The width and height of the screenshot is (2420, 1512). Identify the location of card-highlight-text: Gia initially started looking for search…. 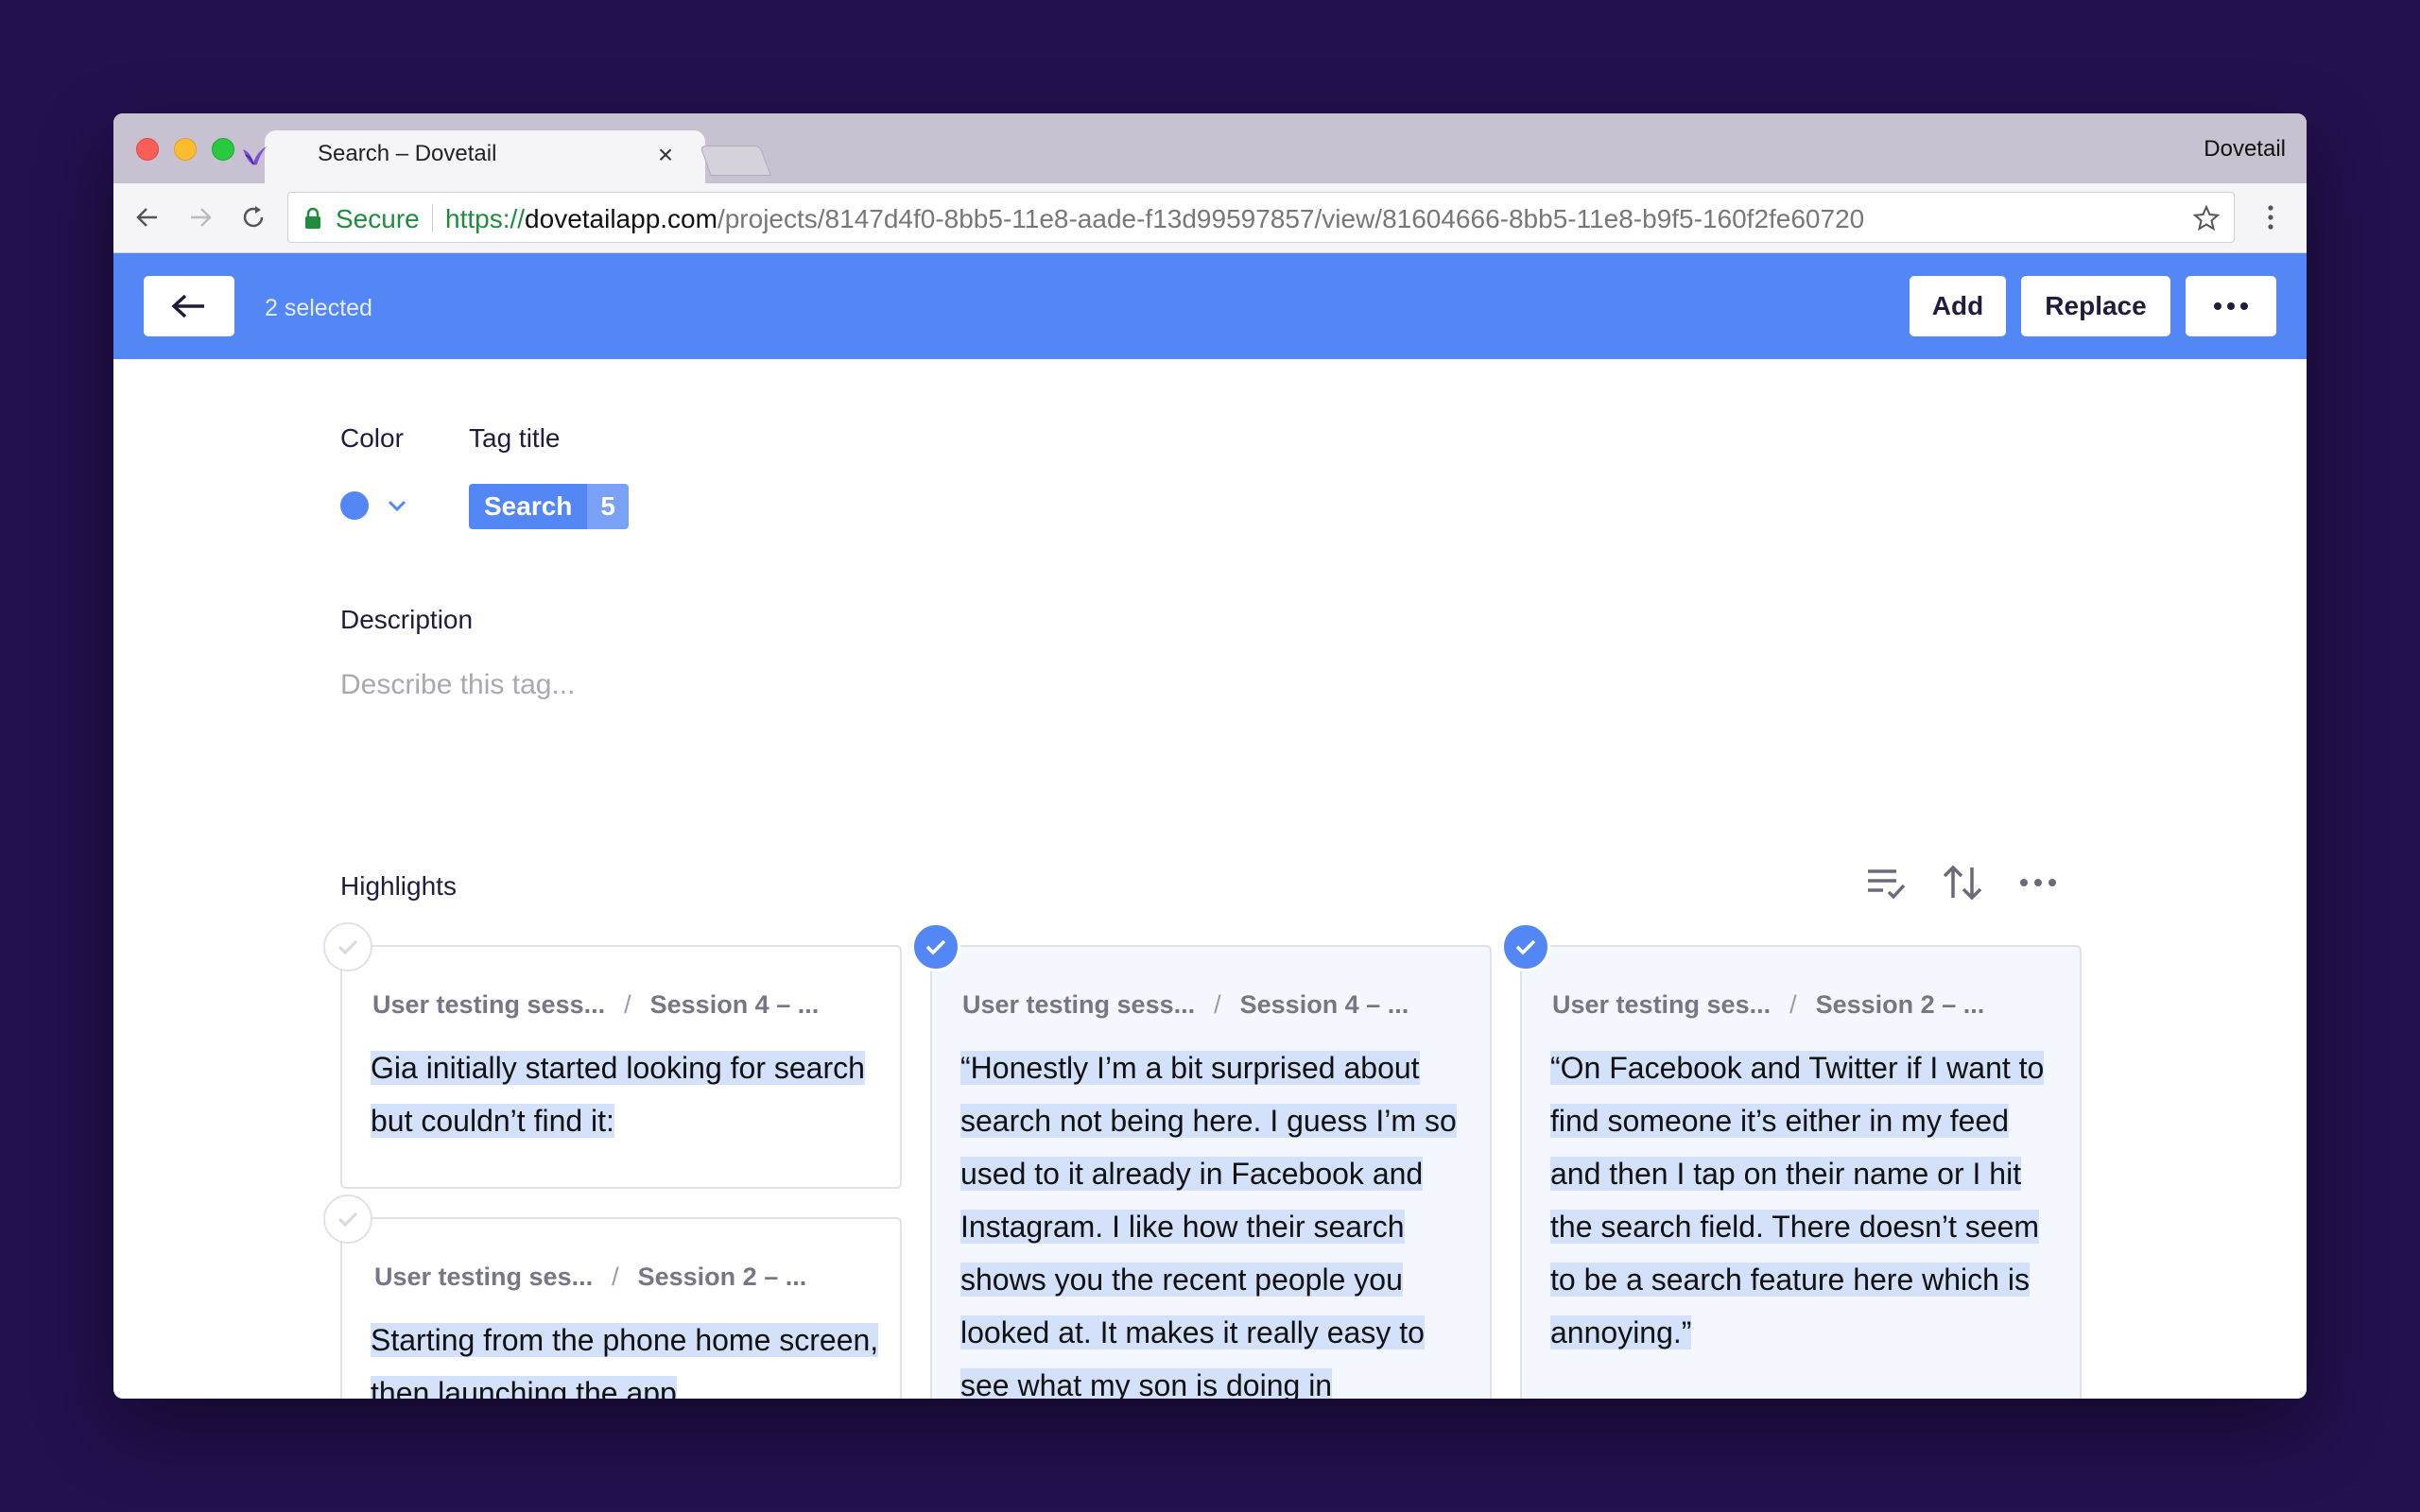
(618, 1094).